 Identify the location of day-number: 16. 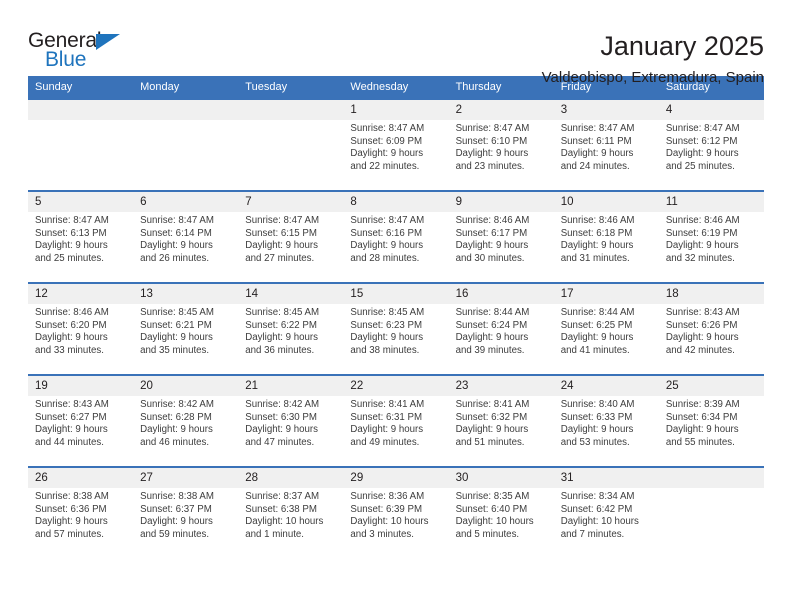
(501, 294).